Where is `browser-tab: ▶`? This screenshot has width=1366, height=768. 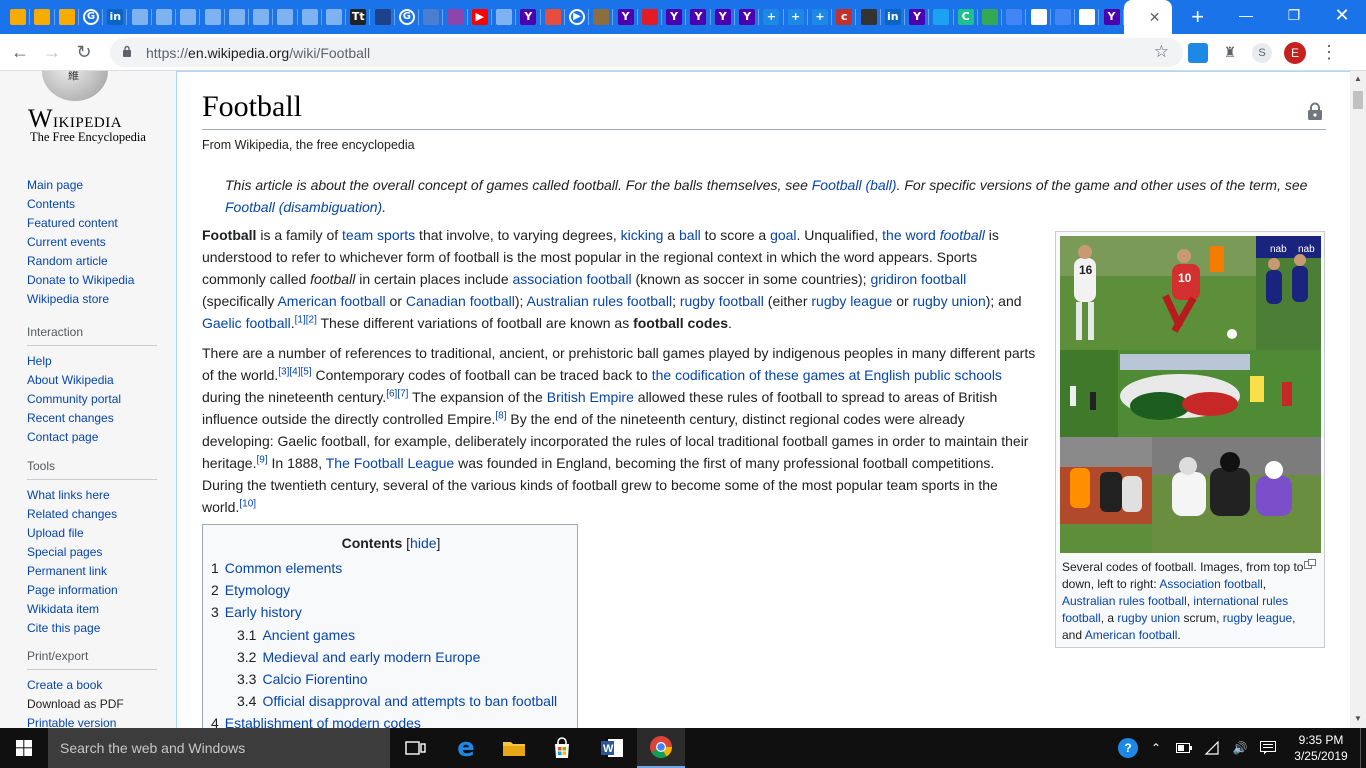
browser-tab: ▶ is located at coordinates (577, 17).